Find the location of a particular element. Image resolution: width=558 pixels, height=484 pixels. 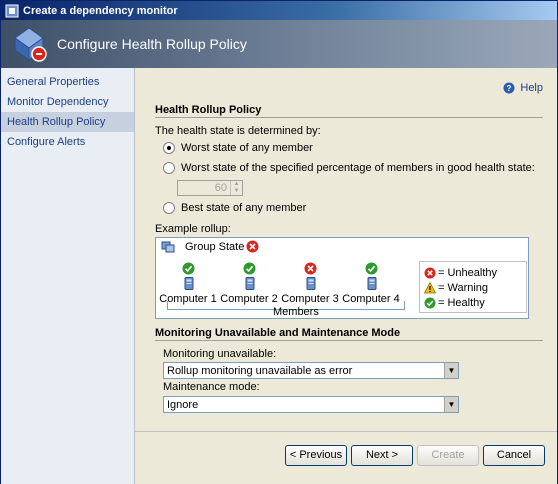

option-label: Worst state of any member is located at coordinates (247, 148).